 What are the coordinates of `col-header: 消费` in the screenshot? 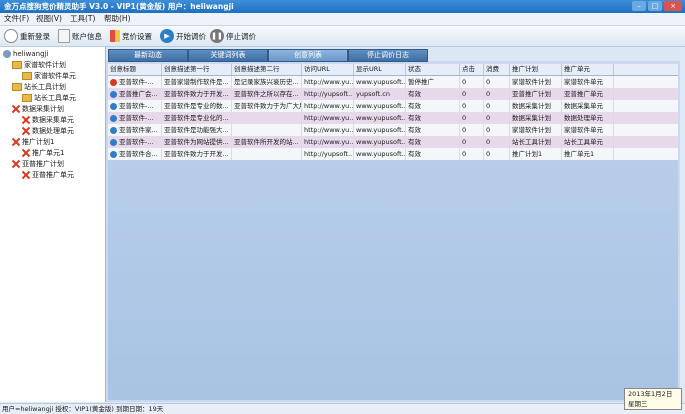 It's located at (497, 69).